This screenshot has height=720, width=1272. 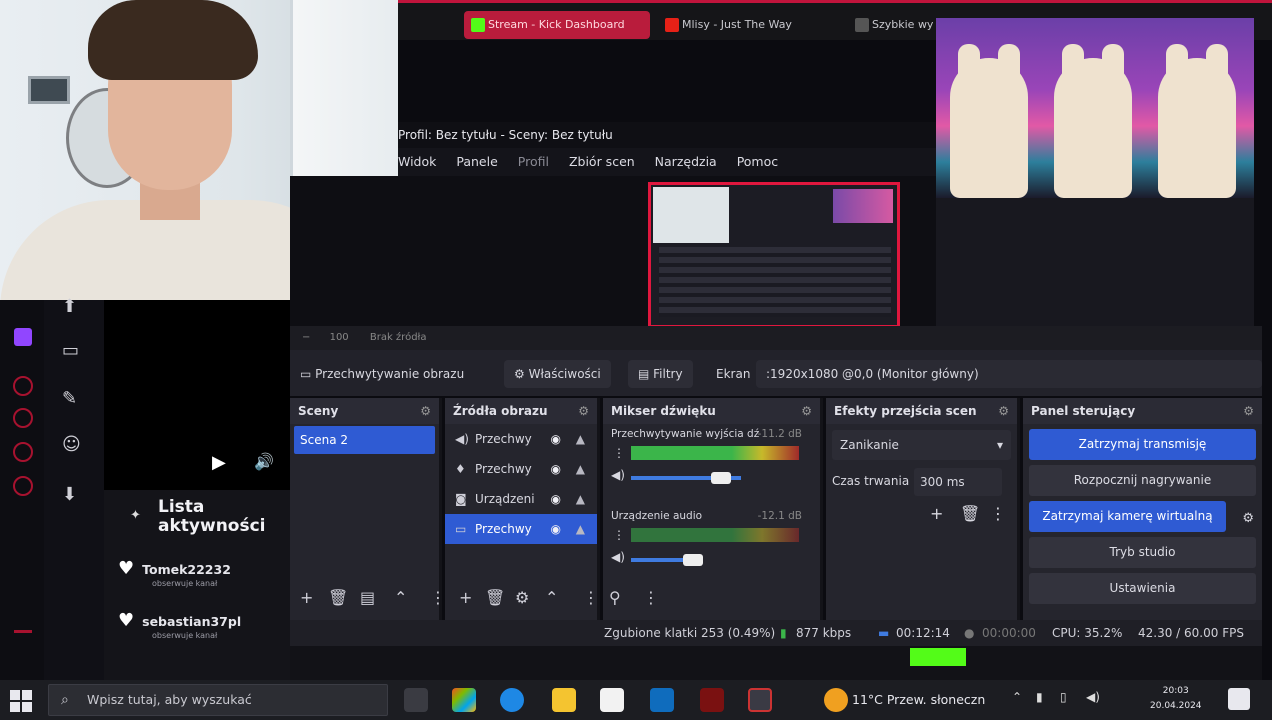 I want to click on source-row-selected: ▭ Przechwy ◉ ▲, so click(x=521, y=529).